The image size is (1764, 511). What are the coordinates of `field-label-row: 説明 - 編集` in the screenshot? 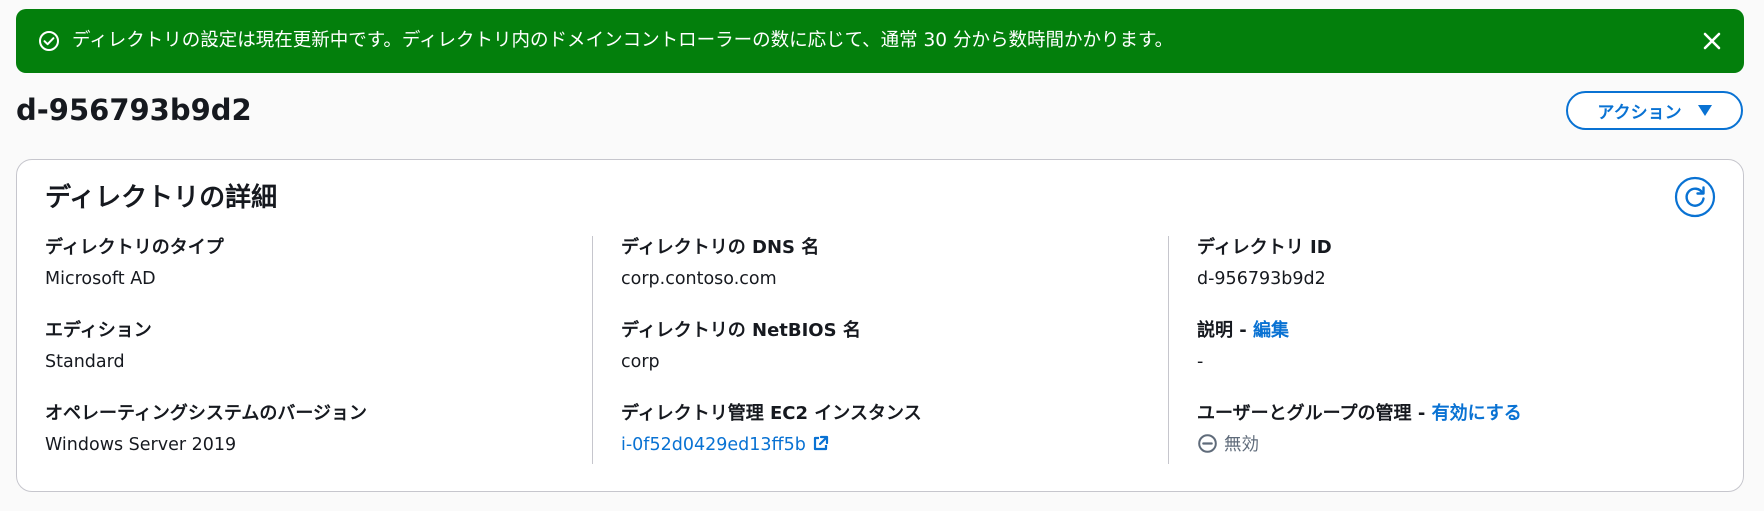 It's located at (1467, 331).